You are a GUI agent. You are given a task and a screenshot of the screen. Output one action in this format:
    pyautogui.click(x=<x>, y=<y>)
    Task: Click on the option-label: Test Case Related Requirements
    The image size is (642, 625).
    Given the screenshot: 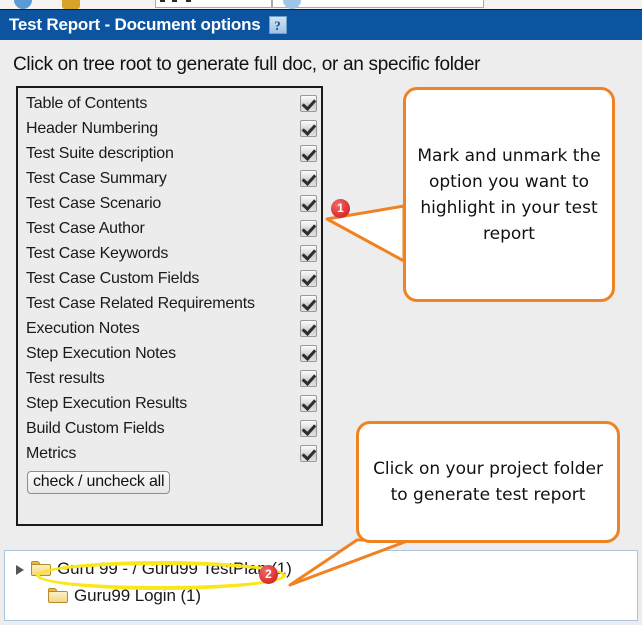 What is the action you would take?
    pyautogui.click(x=140, y=303)
    